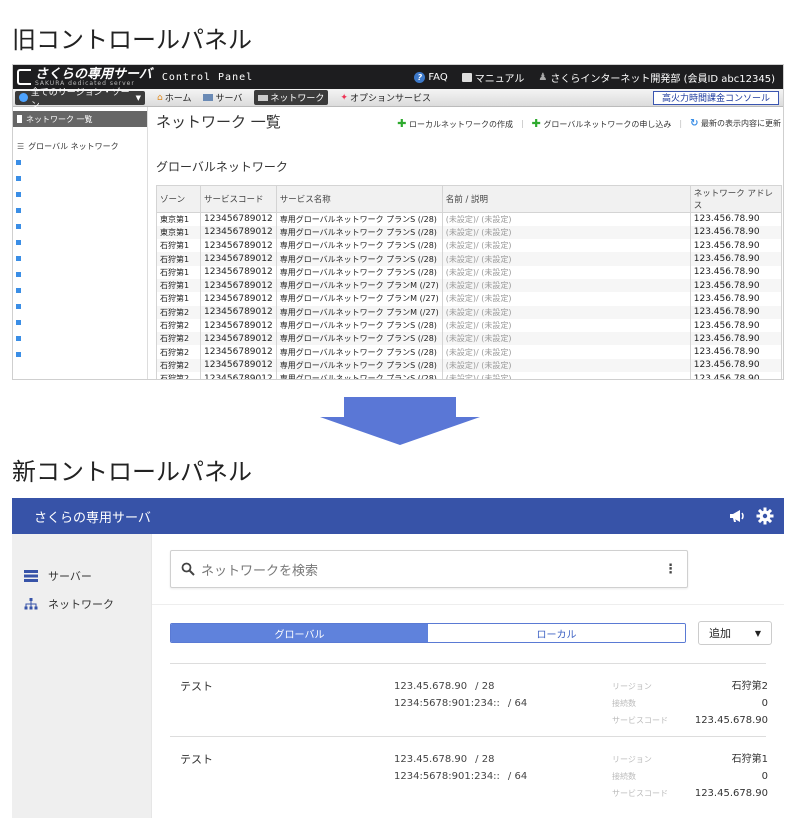 Image resolution: width=800 pixels, height=840 pixels. I want to click on app-title: さくらの専用サーバ, so click(92, 516).